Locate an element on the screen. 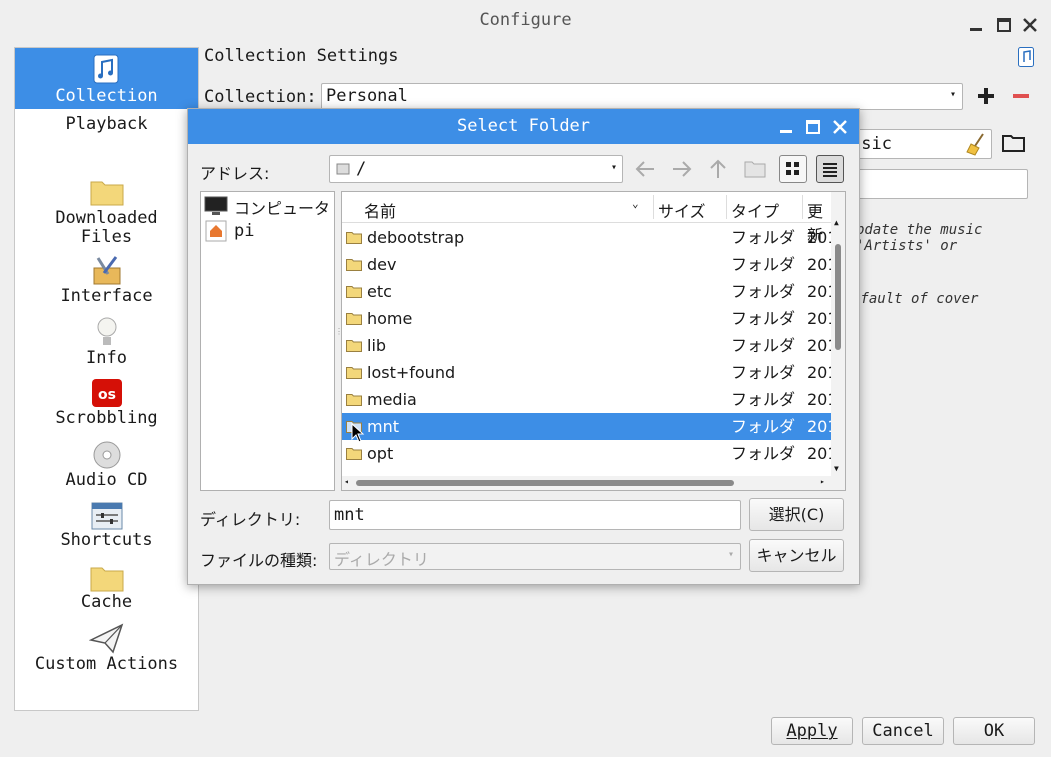 The height and width of the screenshot is (757, 1051). ok-button: OK is located at coordinates (994, 731).